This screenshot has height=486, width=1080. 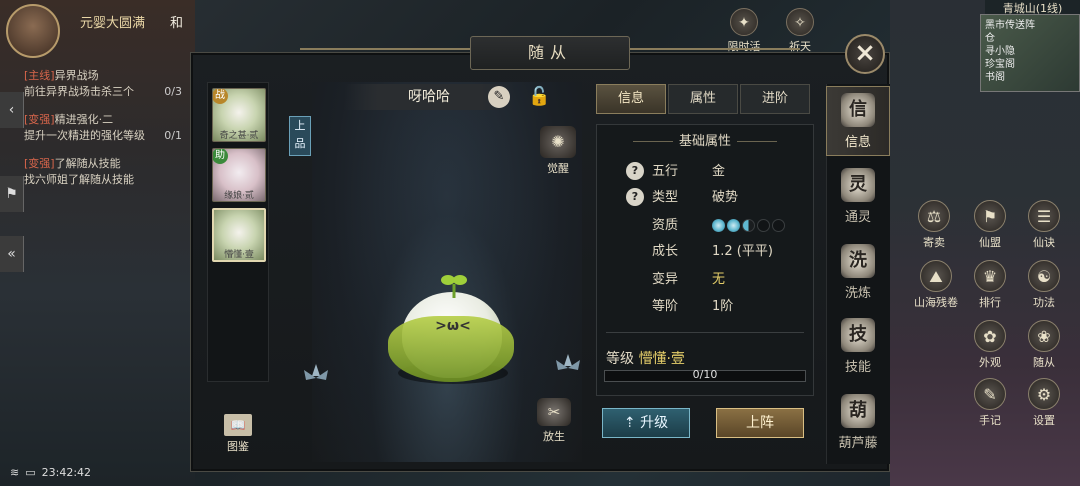 I want to click on wifi-icon: ≋, so click(x=15, y=472).